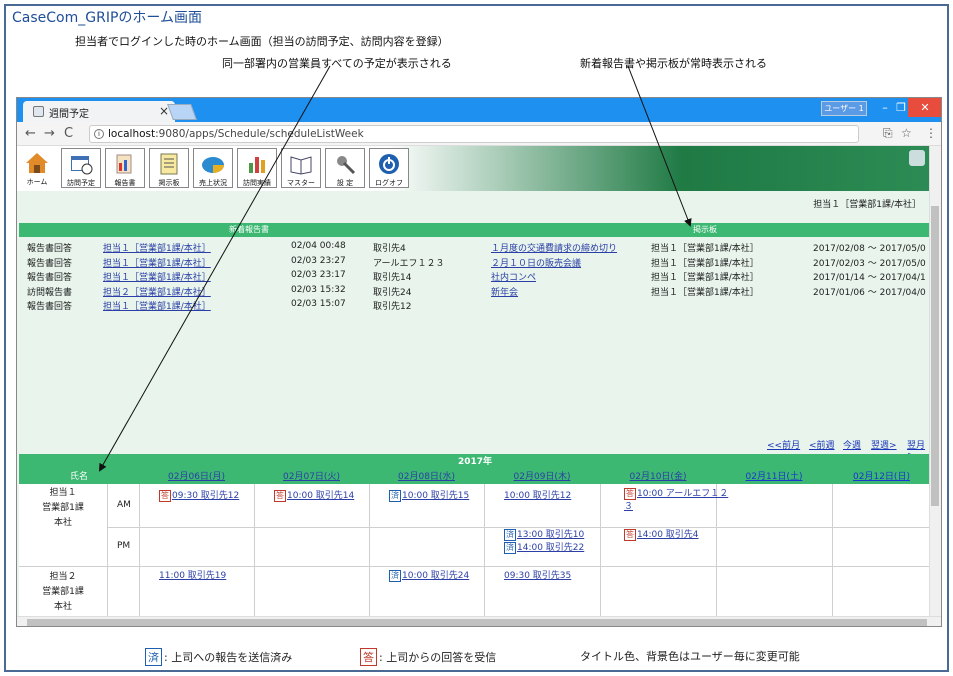  Describe the element at coordinates (318, 289) in the screenshot. I see `report-time: 02/03 15:32` at that location.